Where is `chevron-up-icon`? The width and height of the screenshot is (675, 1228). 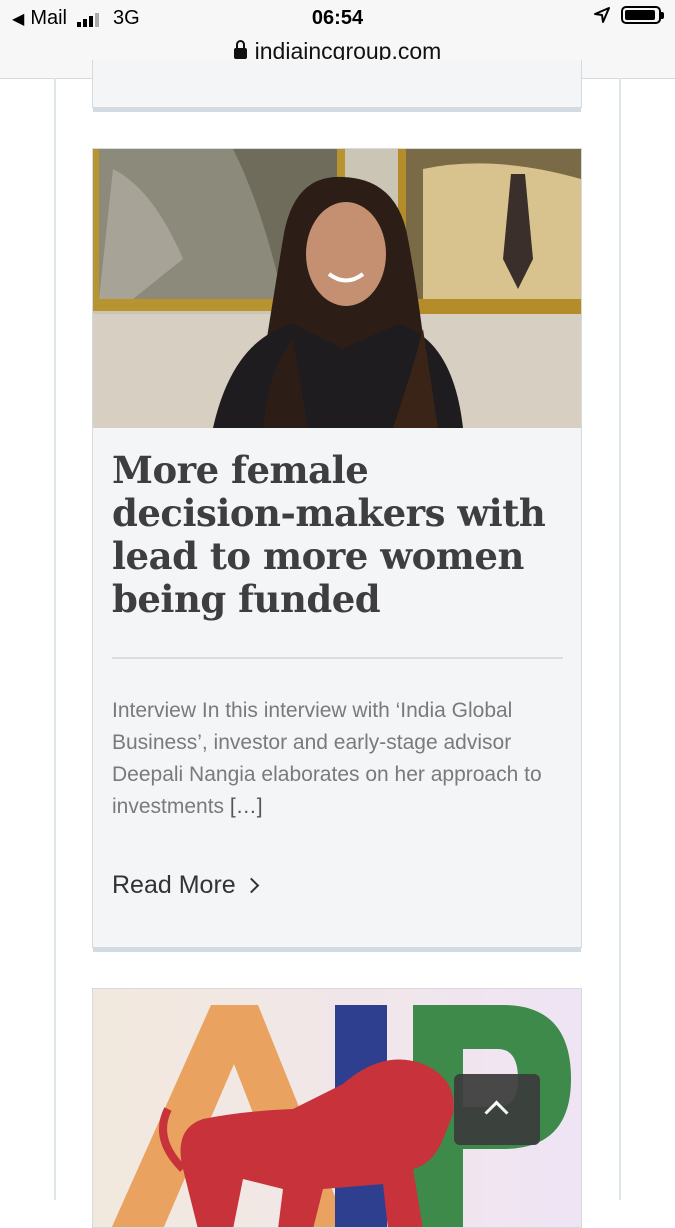
chevron-up-icon is located at coordinates (496, 1112).